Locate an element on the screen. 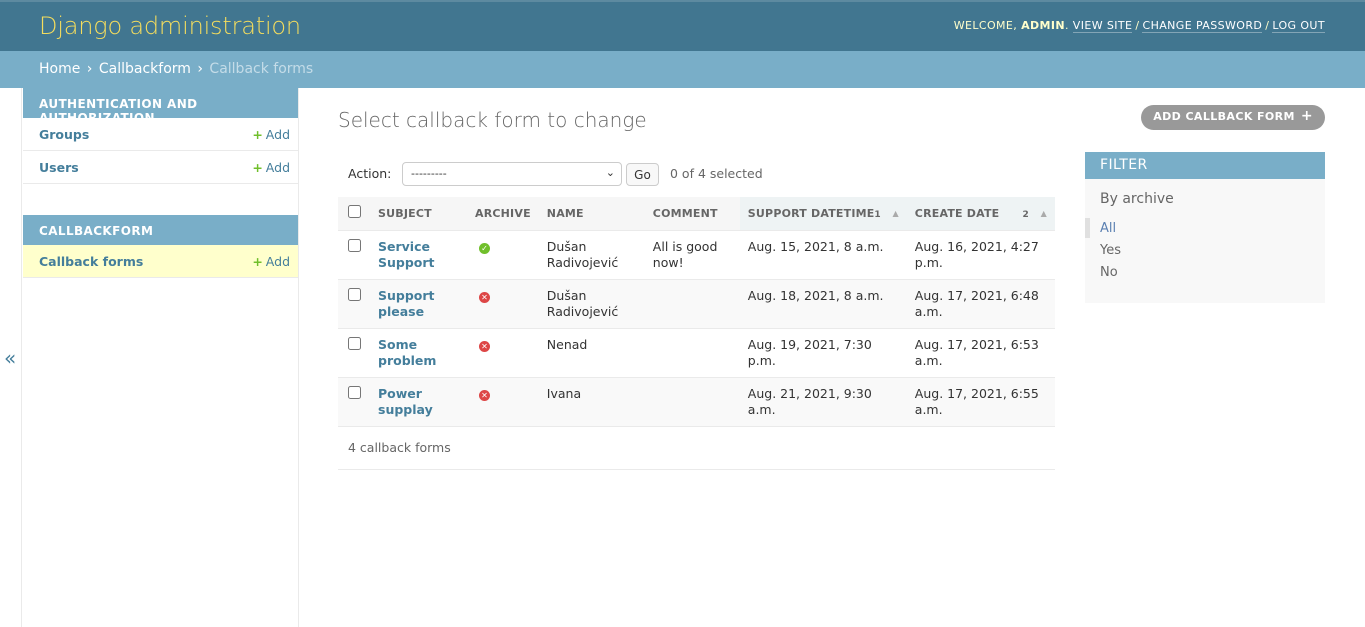  add-callback-forms-button: + Add is located at coordinates (271, 261).